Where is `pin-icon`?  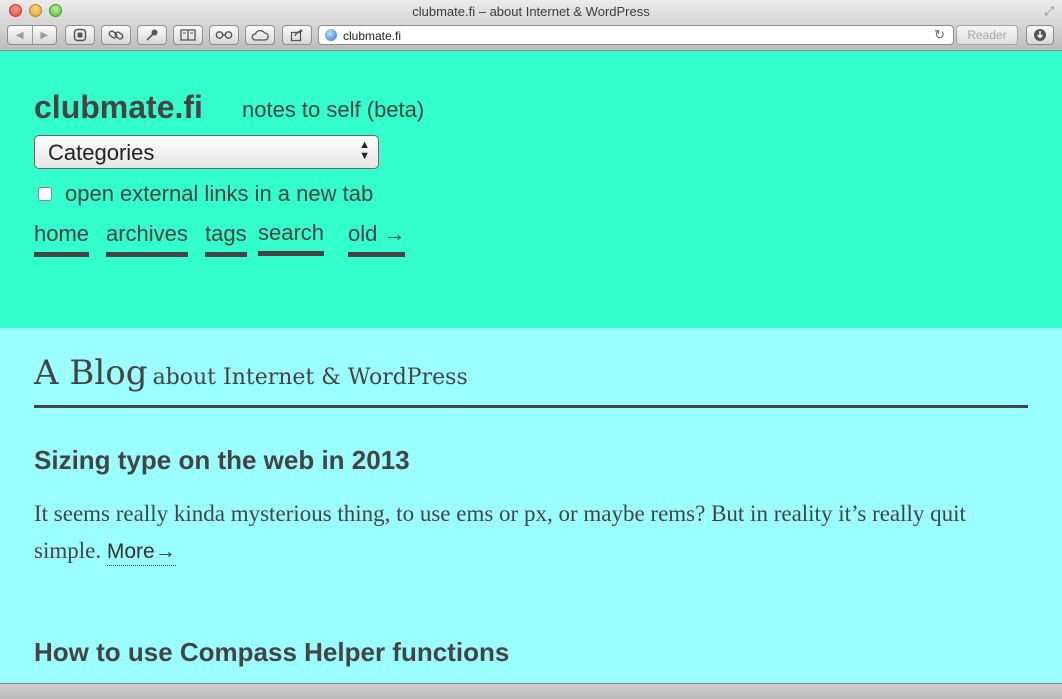
pin-icon is located at coordinates (152, 35).